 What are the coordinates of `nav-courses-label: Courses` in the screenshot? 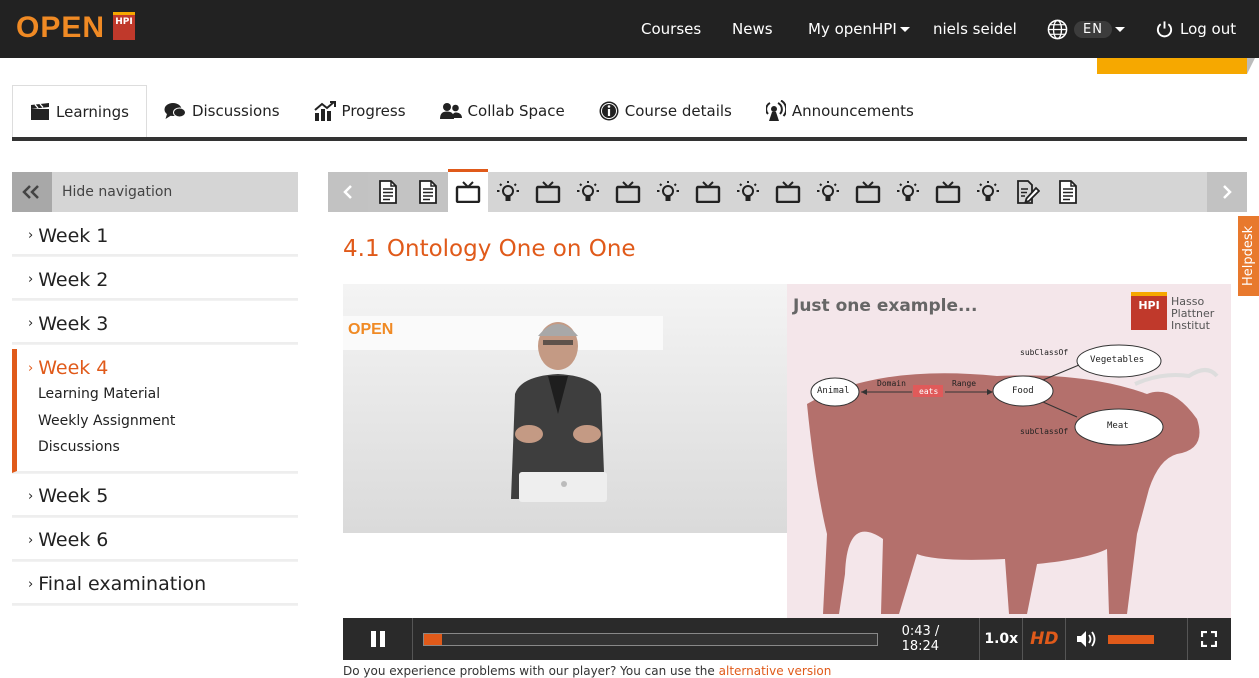 It's located at (671, 29).